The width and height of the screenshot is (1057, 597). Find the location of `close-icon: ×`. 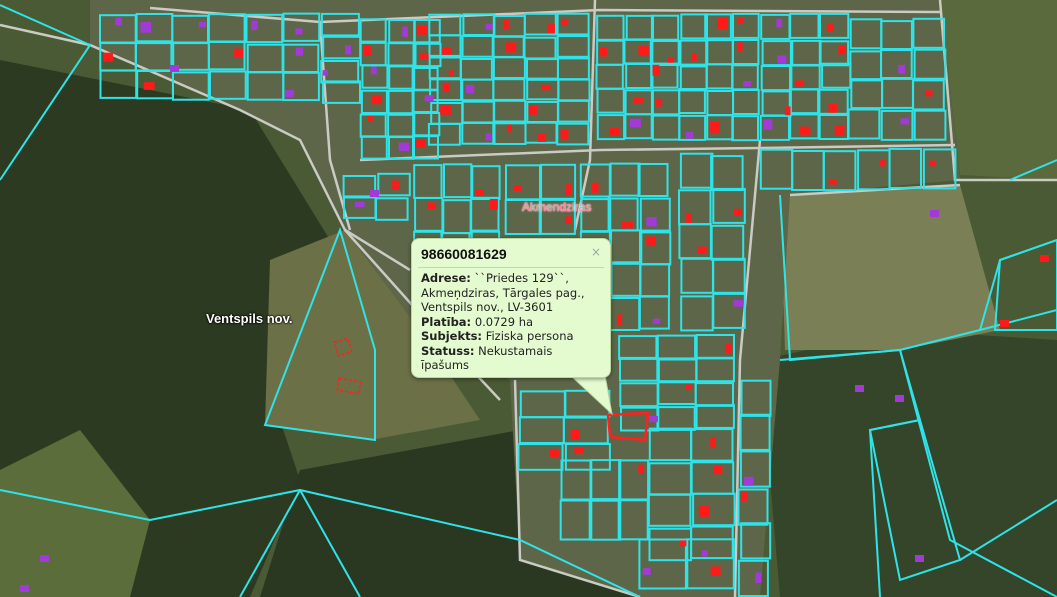

close-icon: × is located at coordinates (596, 252).